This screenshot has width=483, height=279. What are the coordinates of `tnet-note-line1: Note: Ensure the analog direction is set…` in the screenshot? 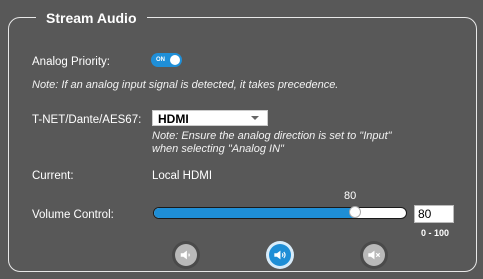 It's located at (272, 136).